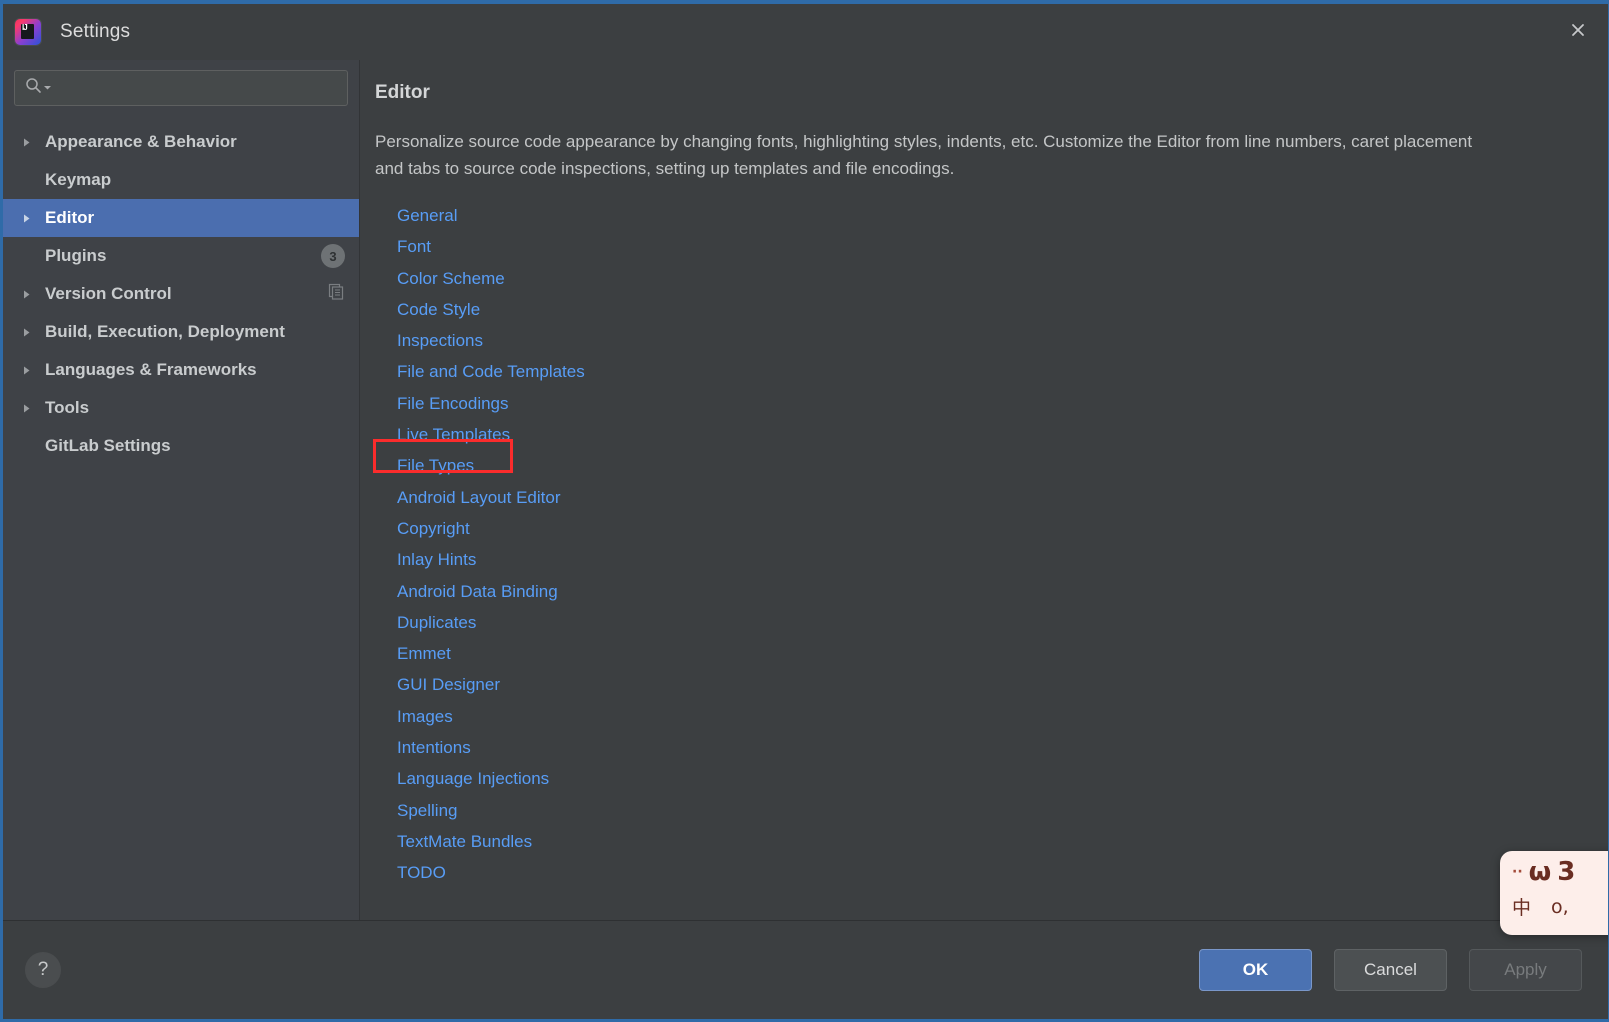  I want to click on sidebar-item-languages-frameworks: Languages & Frameworks, so click(181, 370).